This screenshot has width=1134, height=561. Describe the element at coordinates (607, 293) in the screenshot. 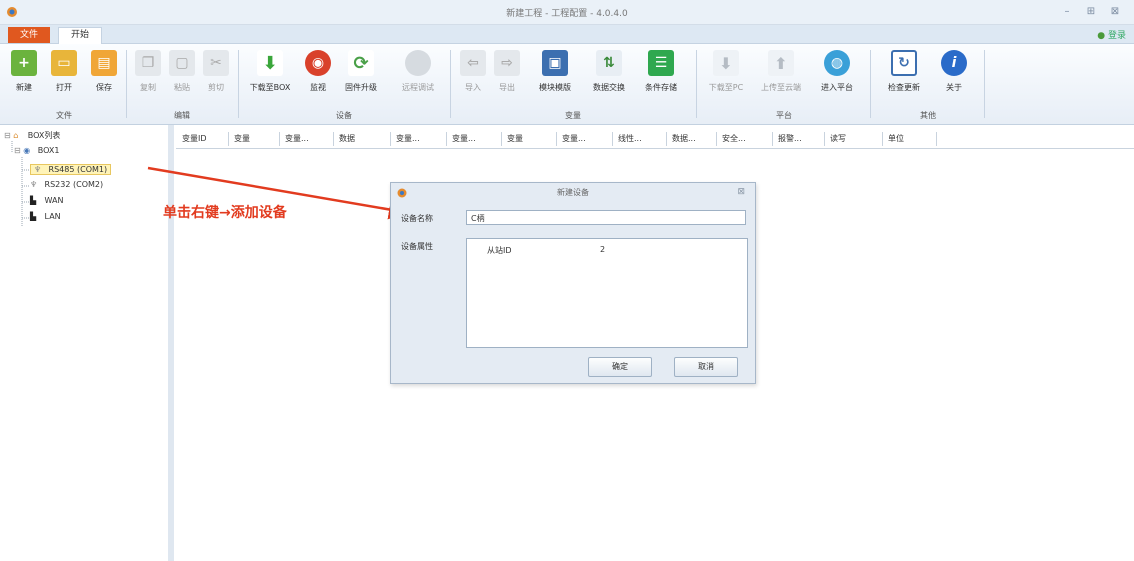

I see `device-props-grid: 从站ID 2` at that location.